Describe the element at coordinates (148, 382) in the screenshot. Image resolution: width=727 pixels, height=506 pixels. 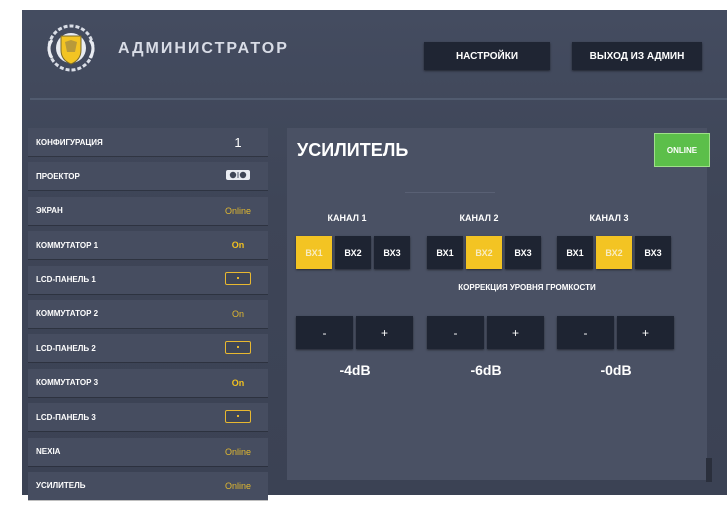
I see `sidebar-item-switcher-3: КОММУТАТОР 3 On` at that location.